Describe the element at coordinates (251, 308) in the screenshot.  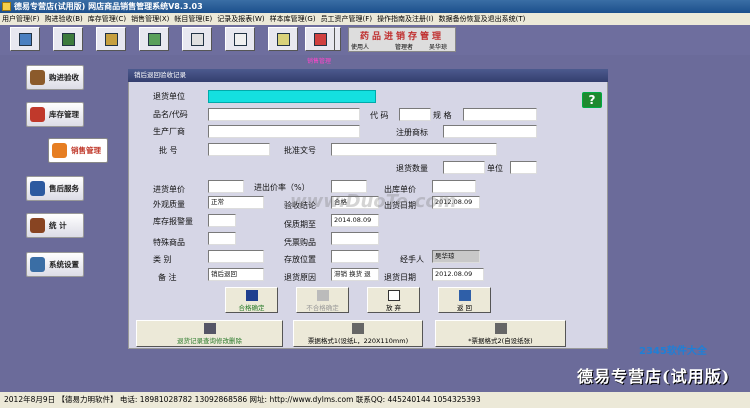
I see `confirm-label: 合格确定` at that location.